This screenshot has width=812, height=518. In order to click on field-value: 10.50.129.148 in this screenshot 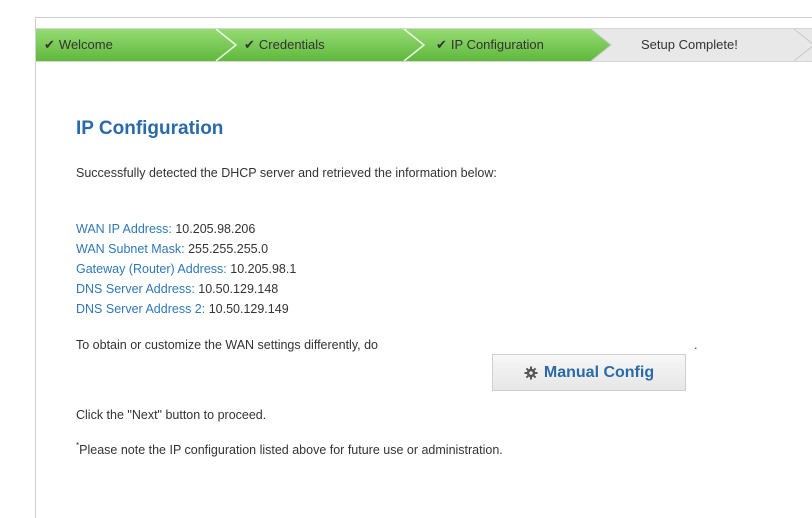, I will do `click(238, 289)`.